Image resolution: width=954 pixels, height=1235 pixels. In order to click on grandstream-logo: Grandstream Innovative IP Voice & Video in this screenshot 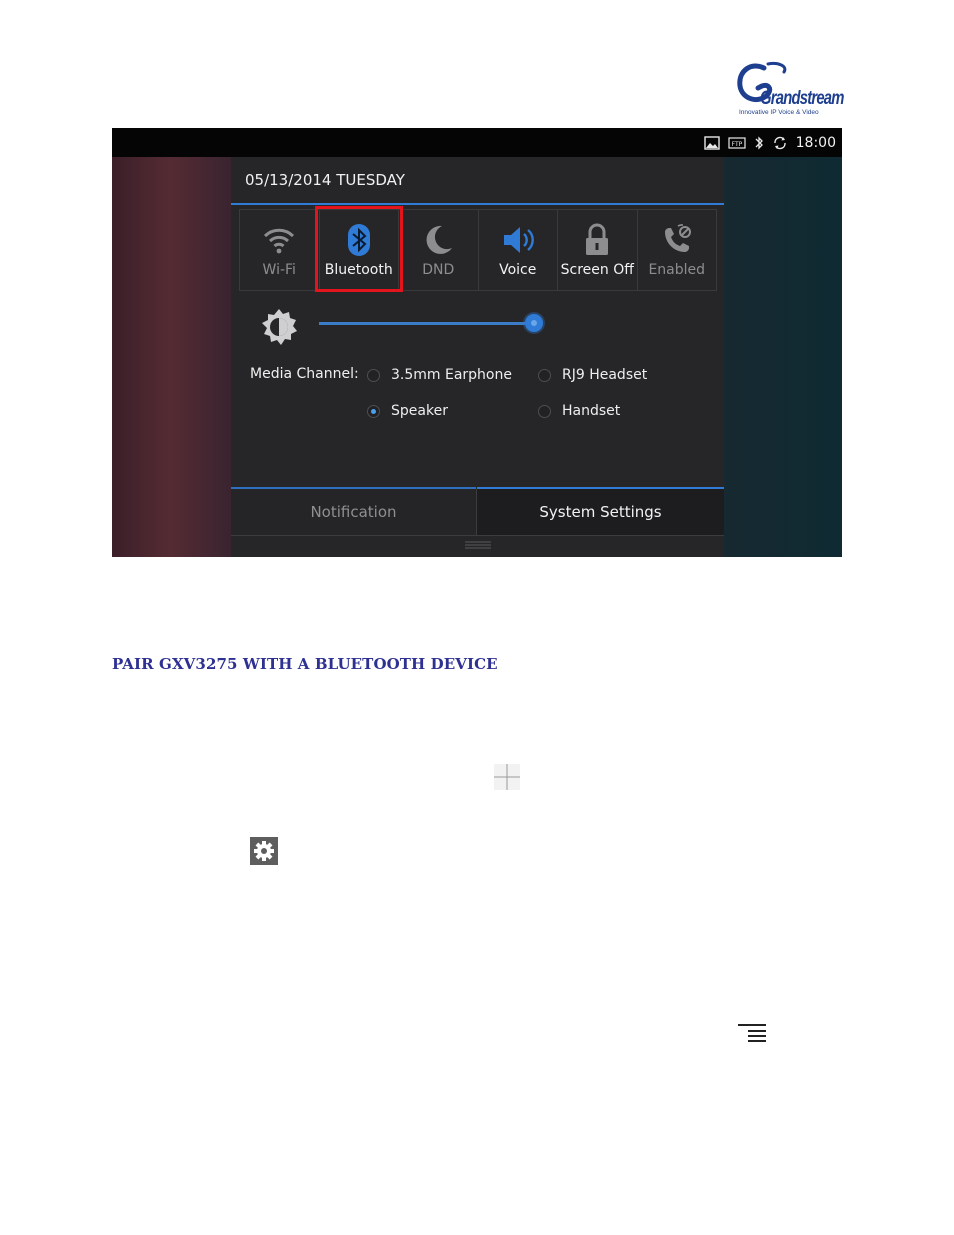, I will do `click(789, 90)`.